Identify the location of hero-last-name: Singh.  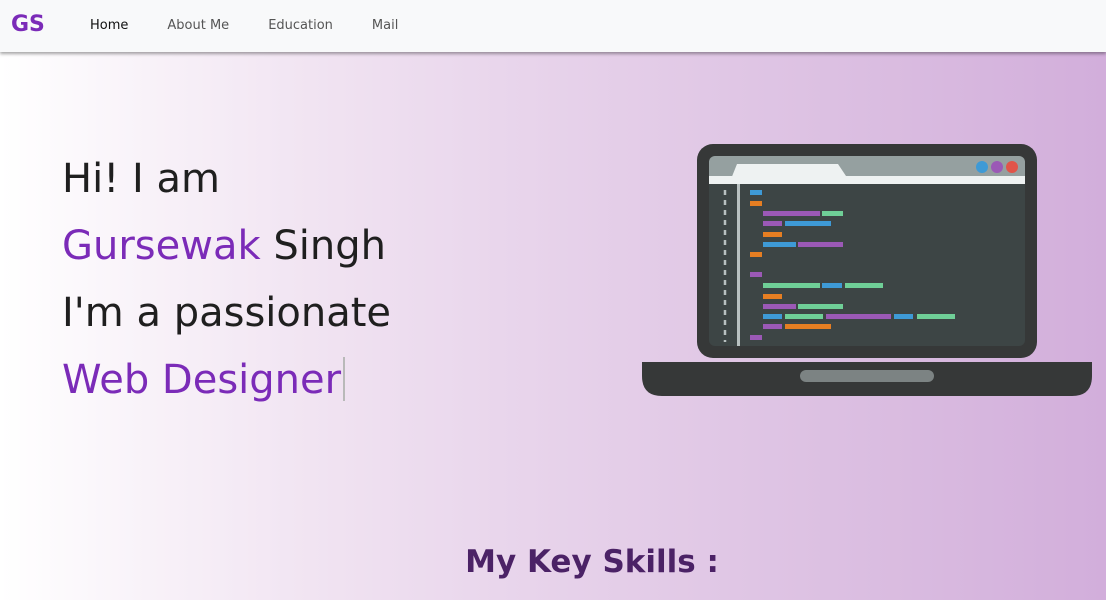
(329, 246).